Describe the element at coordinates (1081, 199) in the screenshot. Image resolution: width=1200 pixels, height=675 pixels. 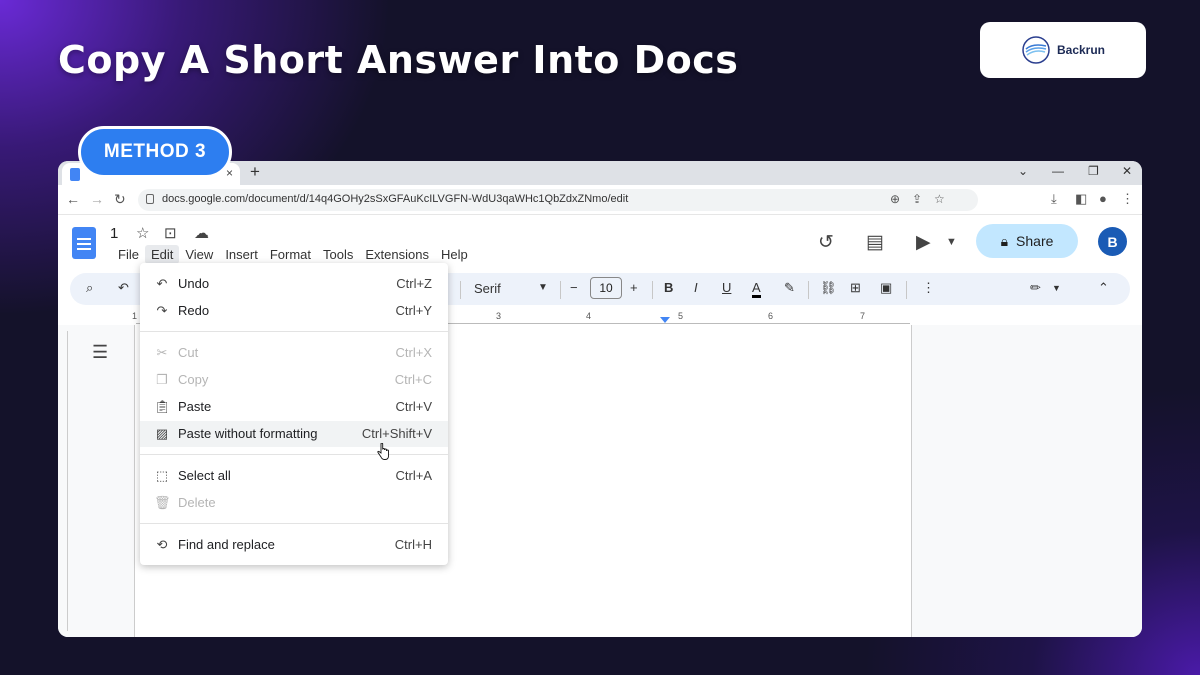
I see `sidepanel-icon: ◧` at that location.